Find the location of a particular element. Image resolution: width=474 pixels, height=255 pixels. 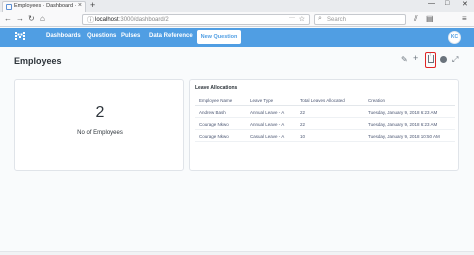

back-icon: ← is located at coordinates (8, 18).